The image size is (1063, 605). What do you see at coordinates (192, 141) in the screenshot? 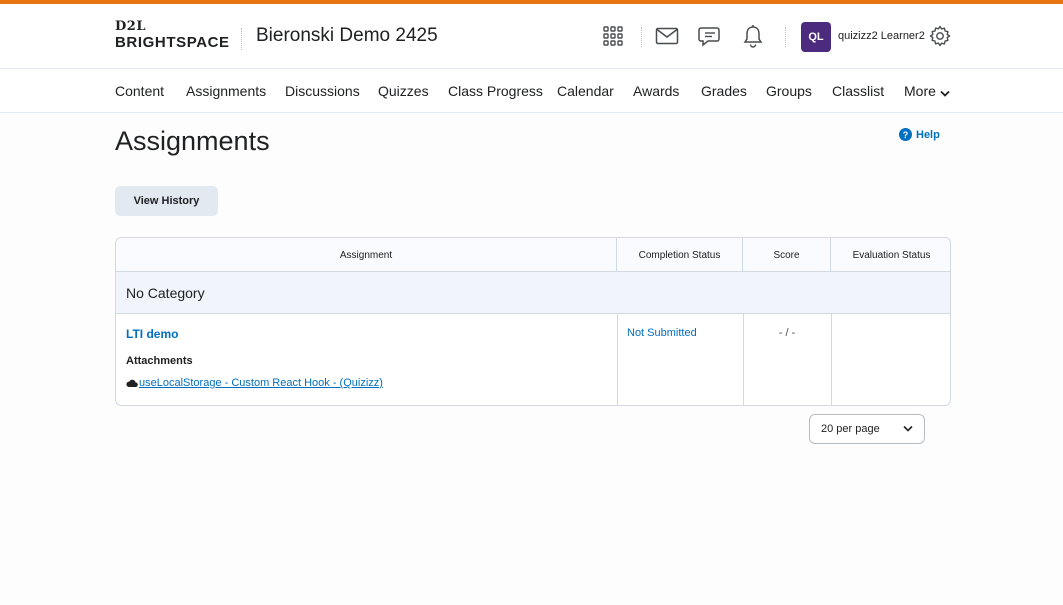
I see `page-title: Assignments` at bounding box center [192, 141].